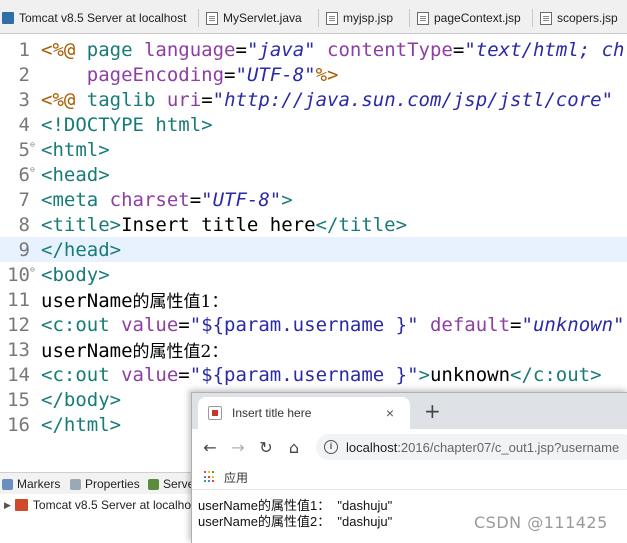  I want to click on code-line: 11 userName的属性值1：, so click(313, 300).